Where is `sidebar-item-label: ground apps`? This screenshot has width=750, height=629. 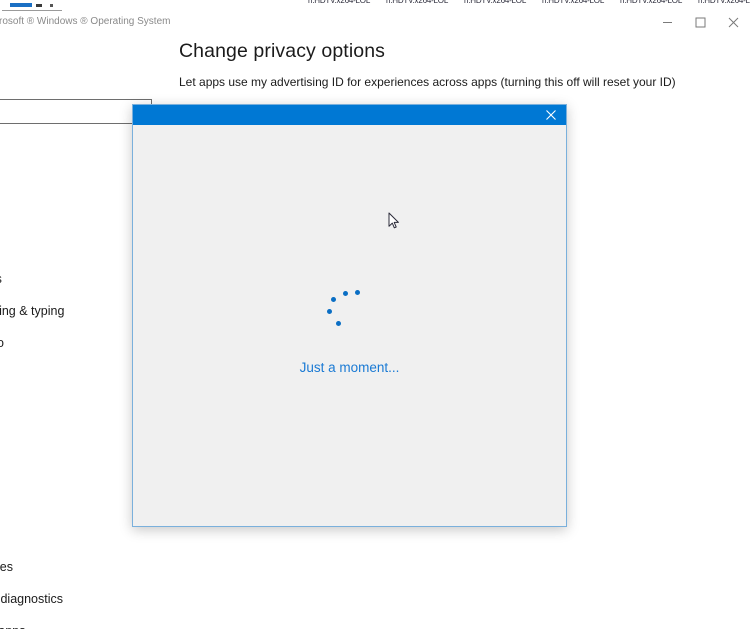
sidebar-item-label: ground apps is located at coordinates (13, 622).